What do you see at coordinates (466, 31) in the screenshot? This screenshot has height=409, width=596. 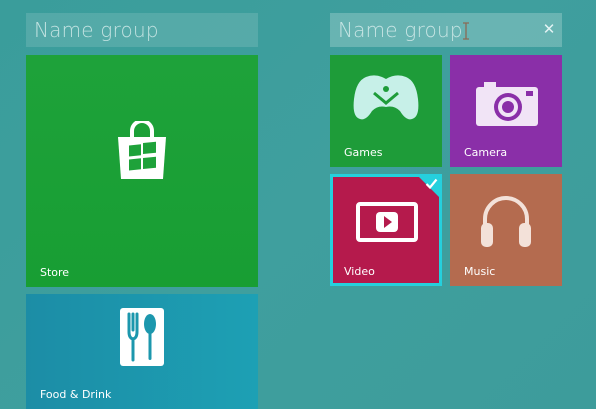 I see `text-cursor-icon` at bounding box center [466, 31].